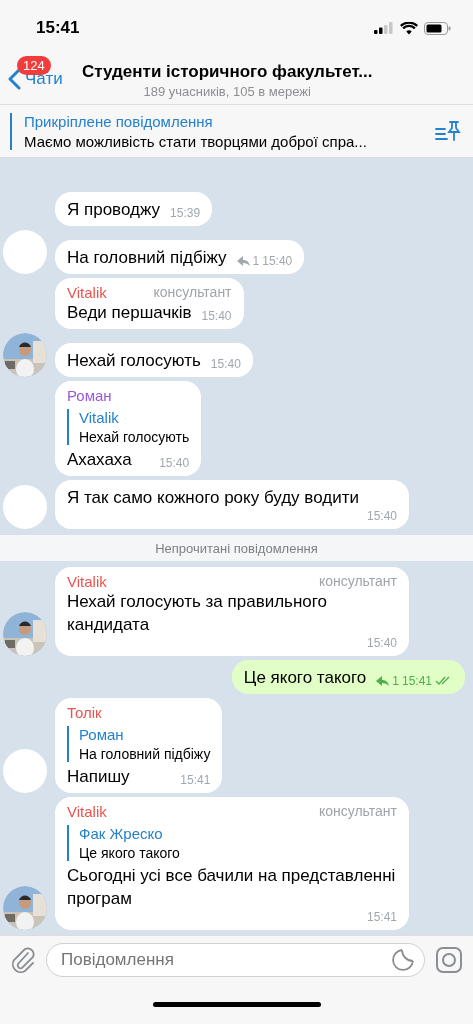 Image resolution: width=473 pixels, height=1024 pixels. I want to click on message-input: Повідомлення, so click(235, 960).